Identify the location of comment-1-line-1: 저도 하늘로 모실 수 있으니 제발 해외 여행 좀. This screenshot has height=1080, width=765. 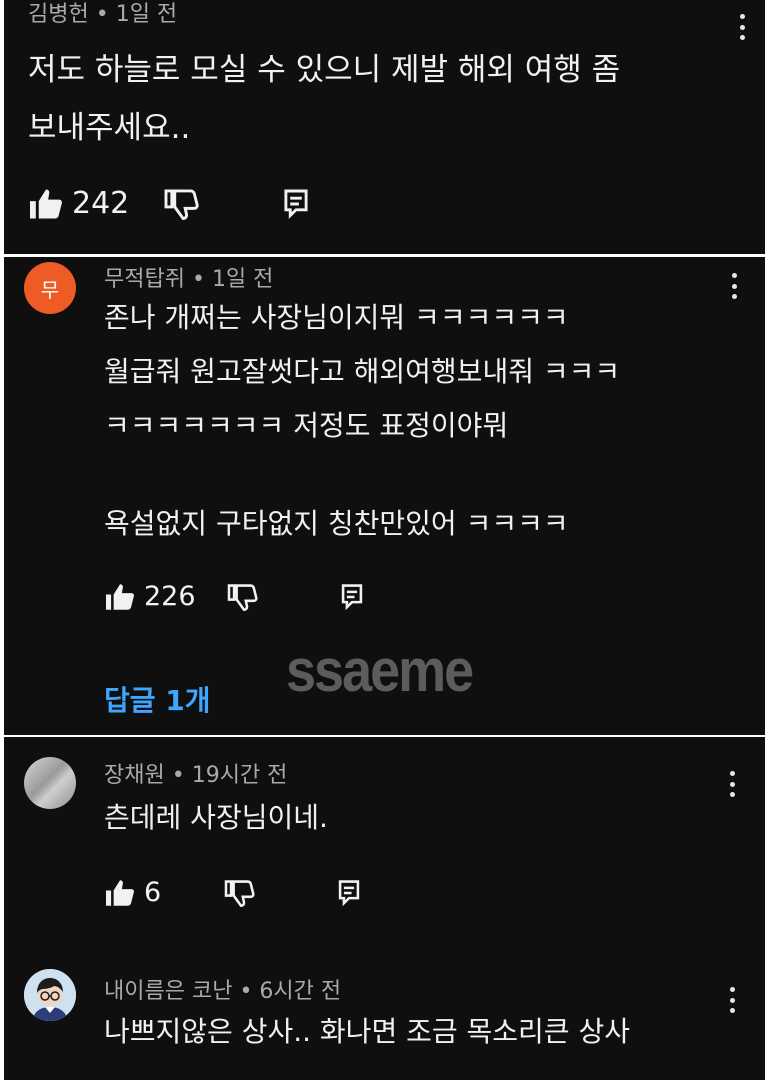
(324, 70).